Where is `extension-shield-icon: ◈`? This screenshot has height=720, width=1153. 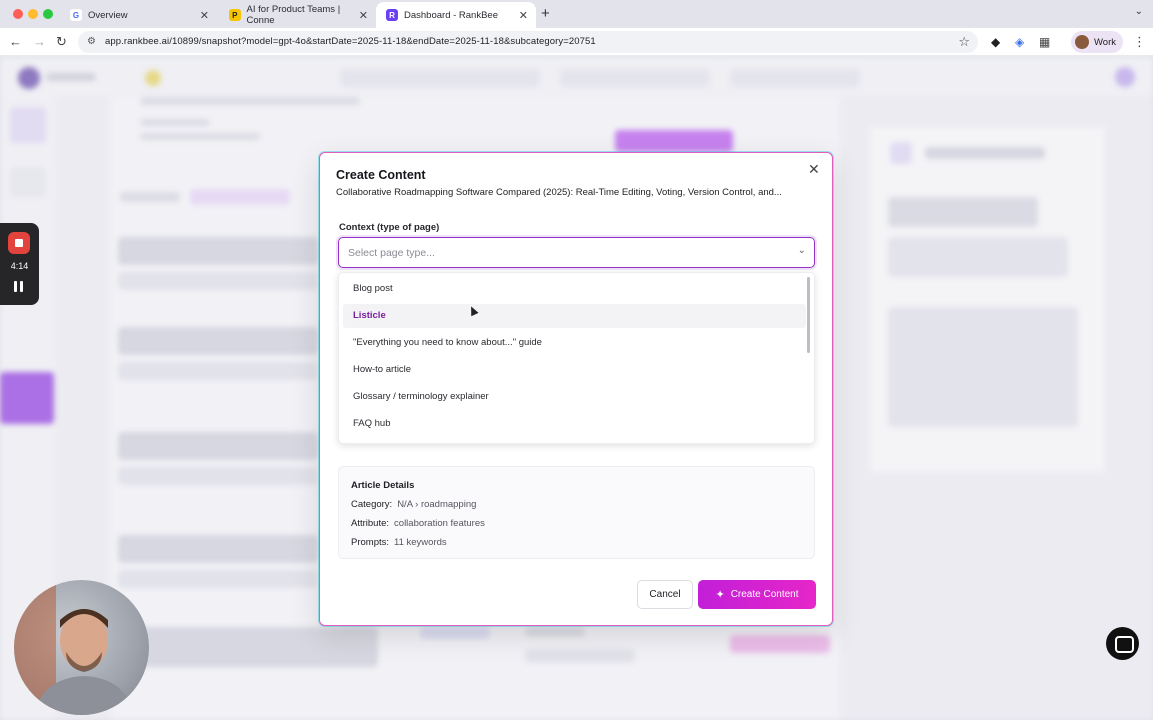 extension-shield-icon: ◈ is located at coordinates (1019, 42).